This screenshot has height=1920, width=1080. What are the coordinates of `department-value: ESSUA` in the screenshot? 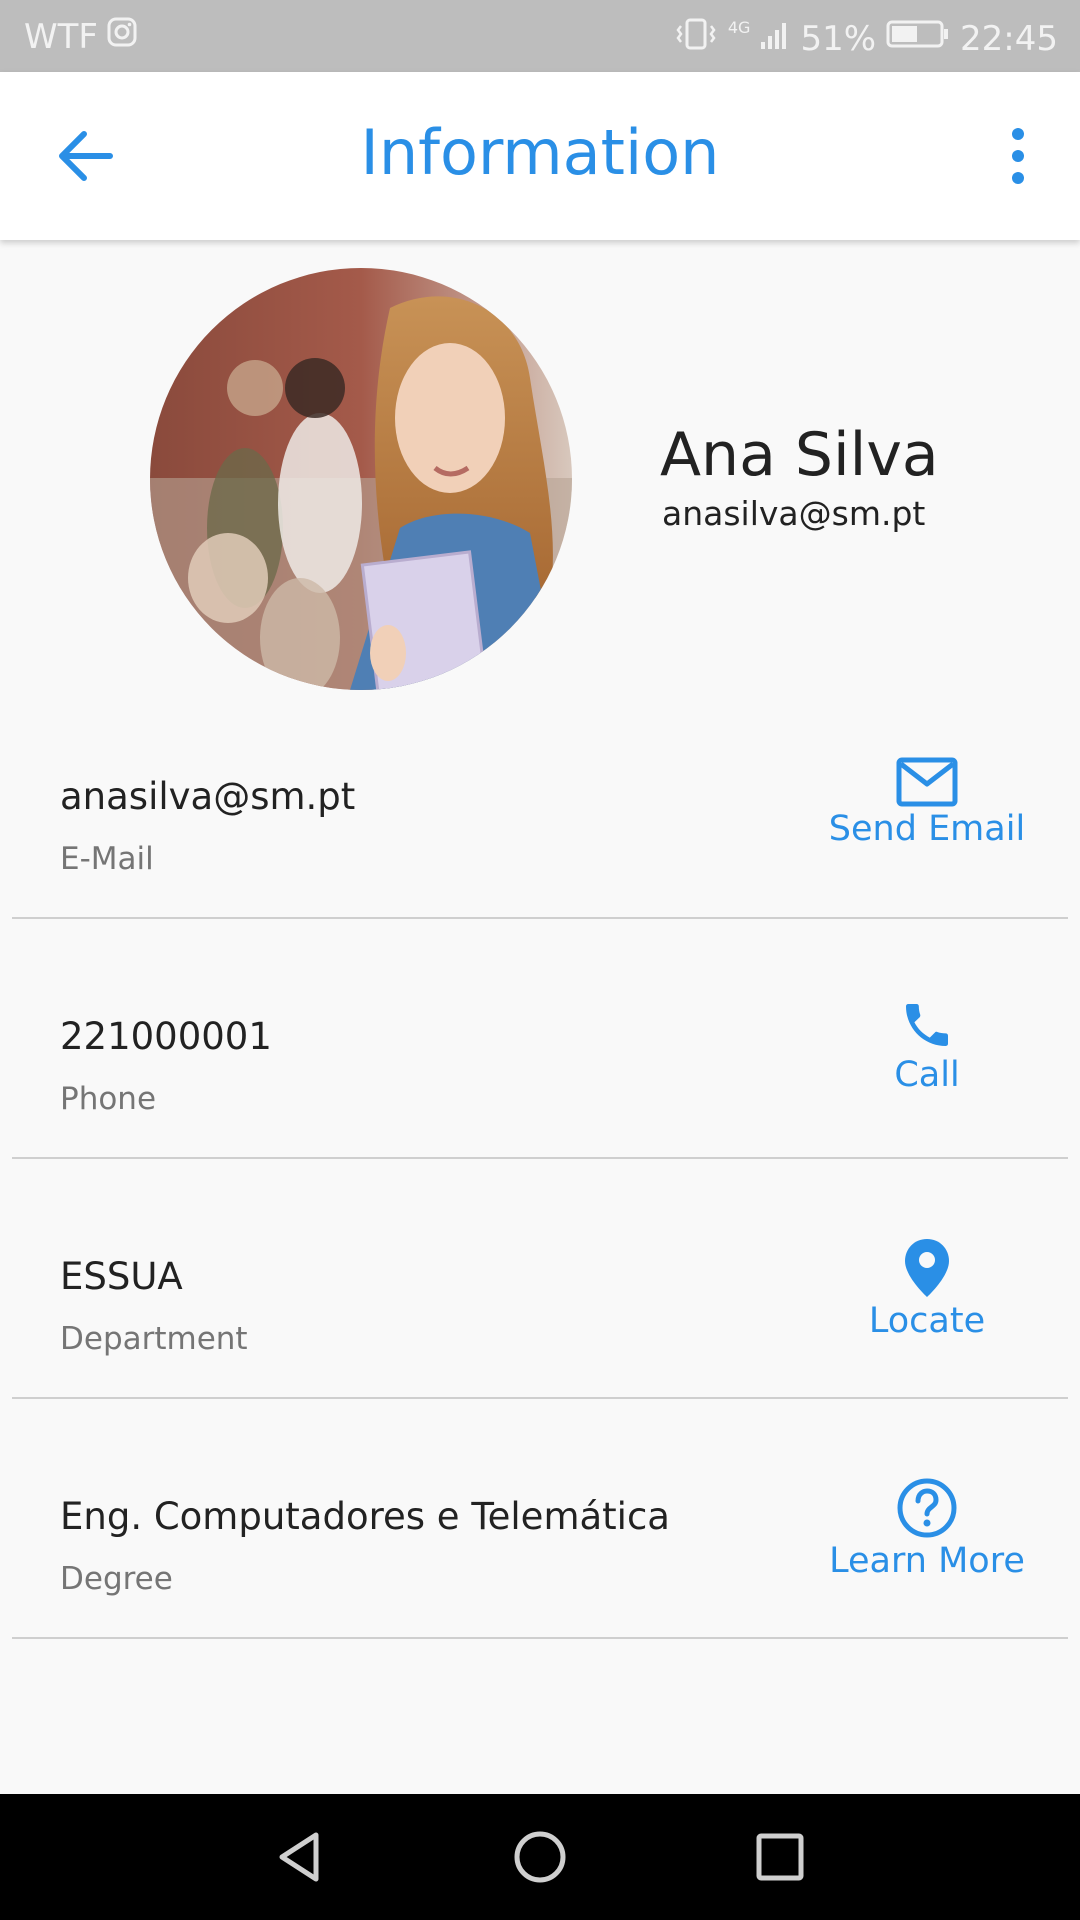 It's located at (121, 1276).